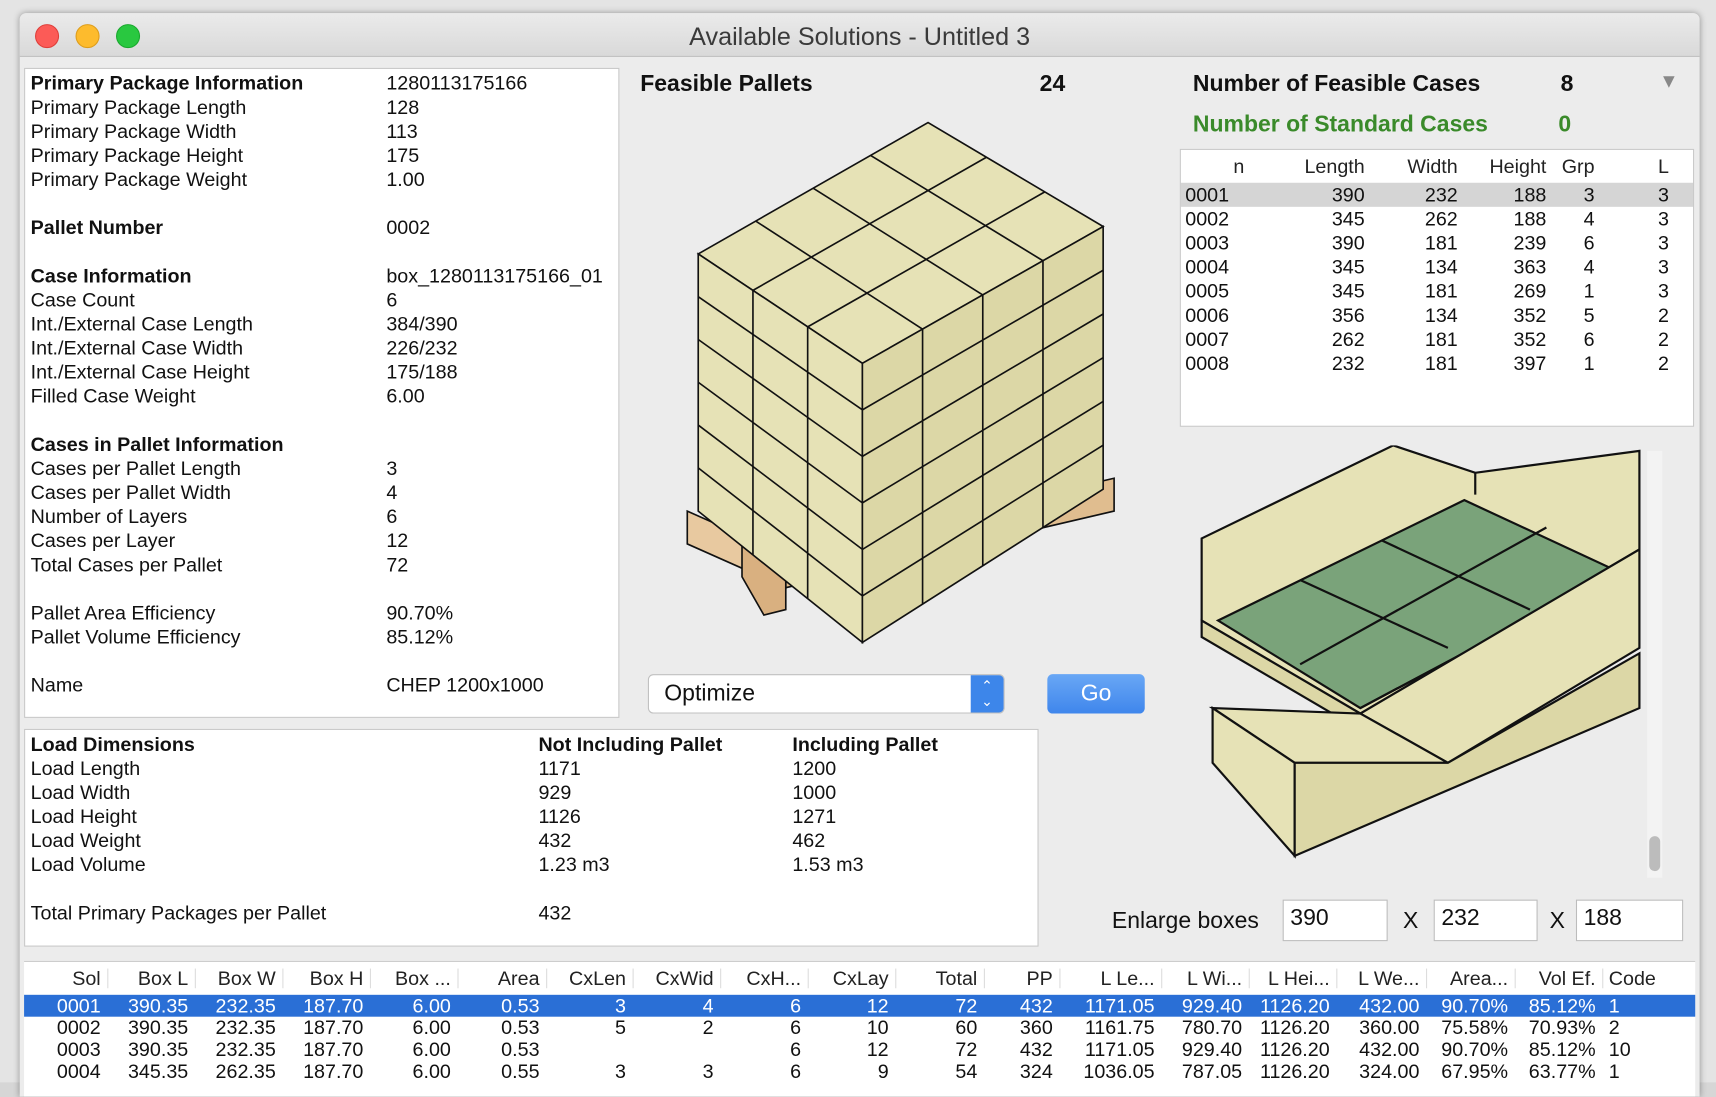 The image size is (1716, 1097). What do you see at coordinates (957, 978) in the screenshot?
I see `column-header: Total` at bounding box center [957, 978].